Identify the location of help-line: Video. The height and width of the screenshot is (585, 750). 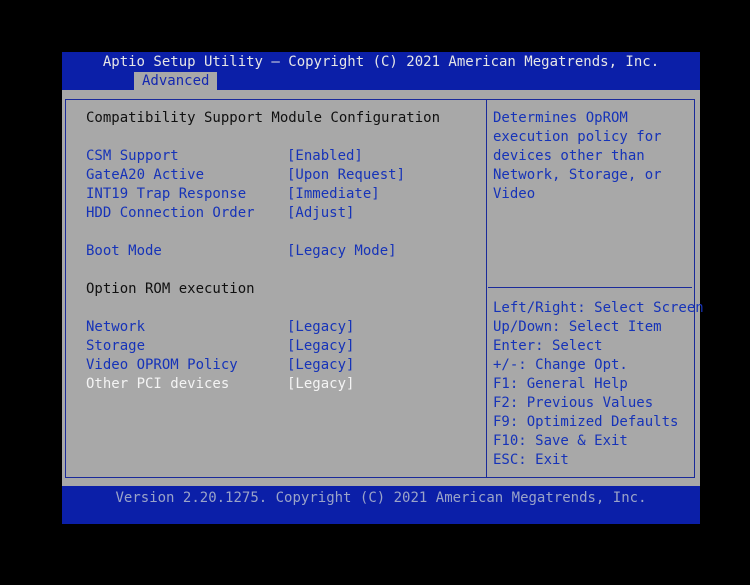
(514, 194).